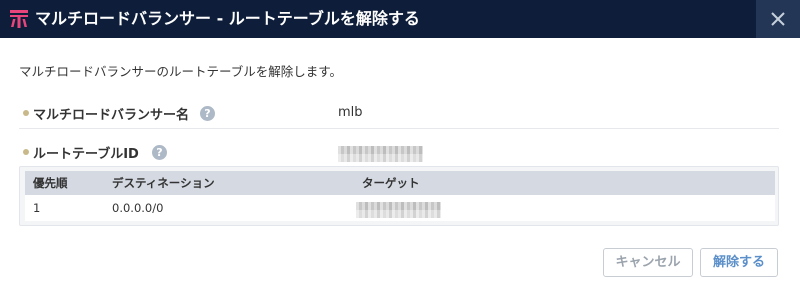 The width and height of the screenshot is (800, 303). I want to click on close-icon, so click(778, 19).